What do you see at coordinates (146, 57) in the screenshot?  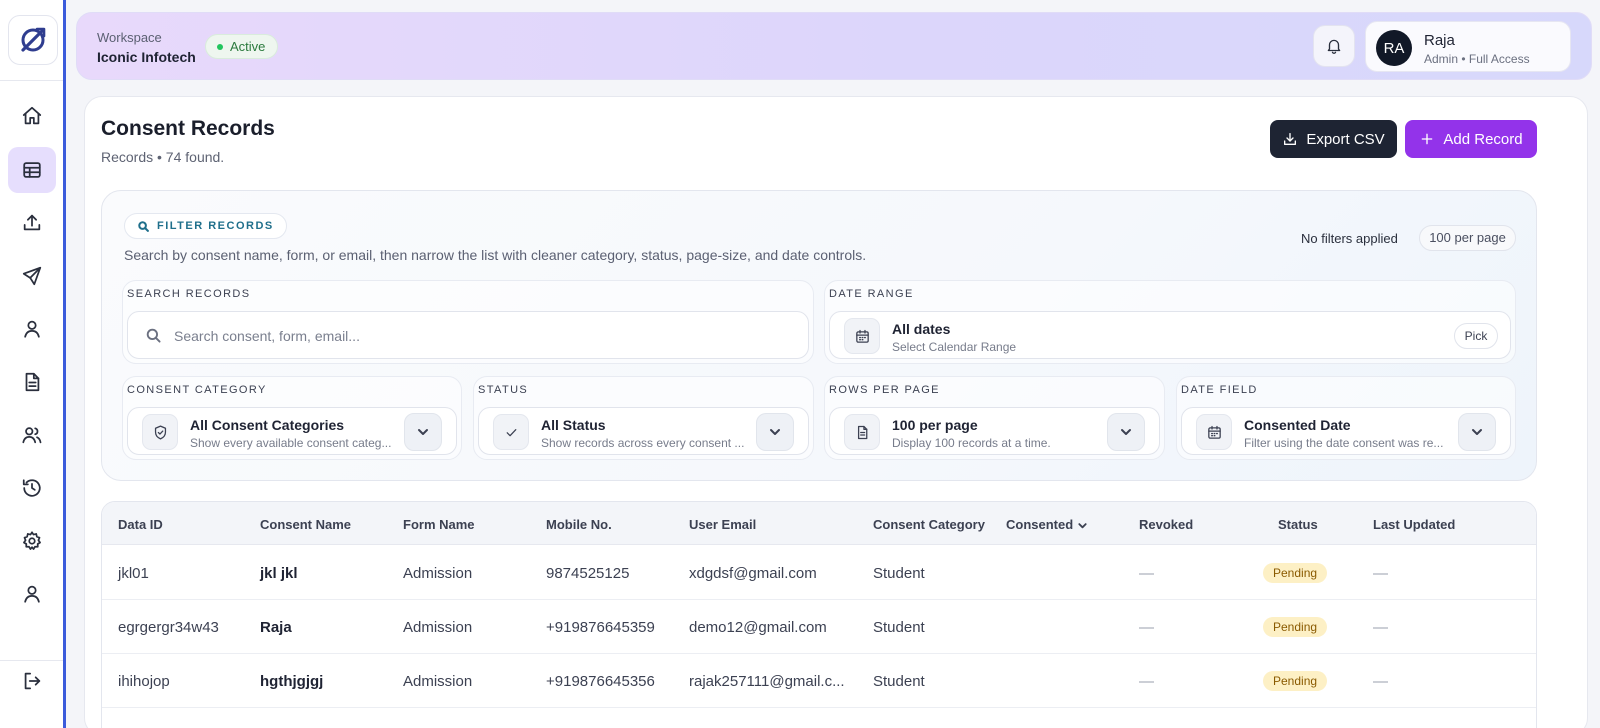 I see `workspace-name: Iconic Infotech` at bounding box center [146, 57].